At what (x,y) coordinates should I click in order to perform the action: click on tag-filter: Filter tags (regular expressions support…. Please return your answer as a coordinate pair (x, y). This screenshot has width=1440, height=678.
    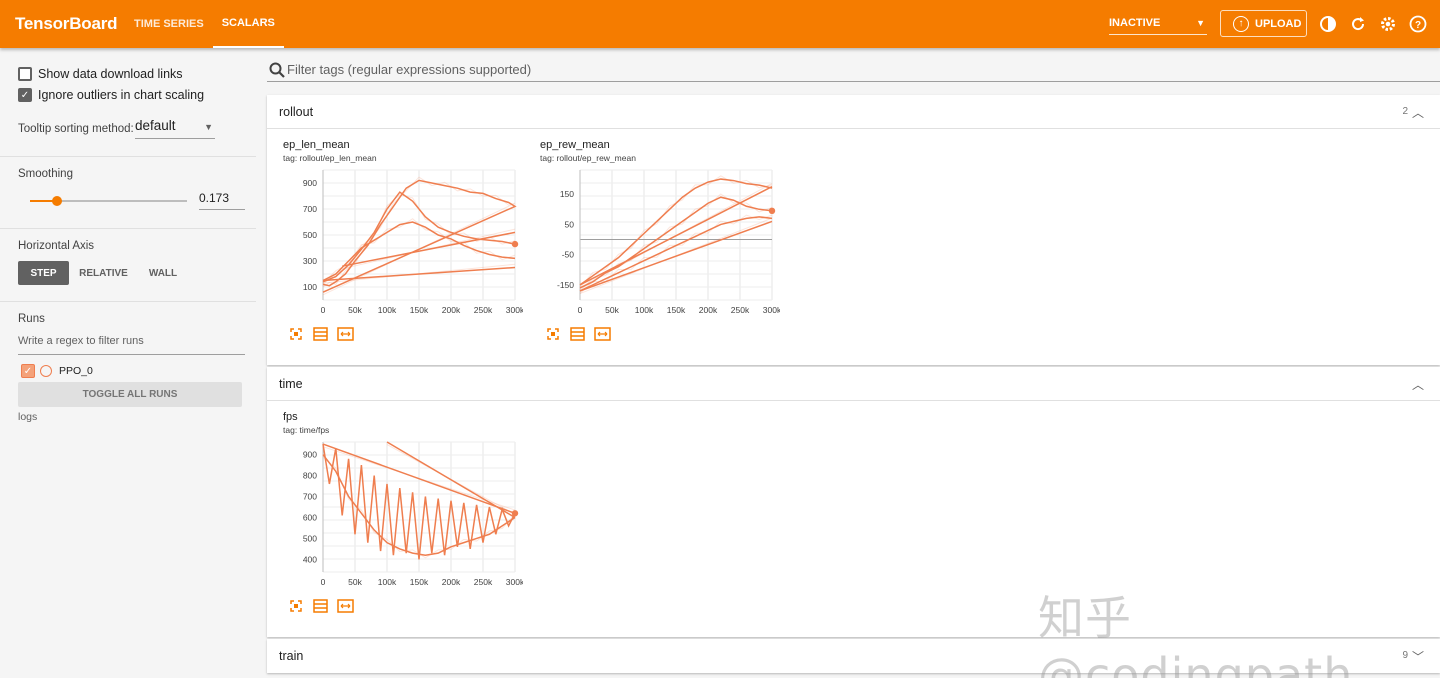
    Looking at the image, I should click on (853, 70).